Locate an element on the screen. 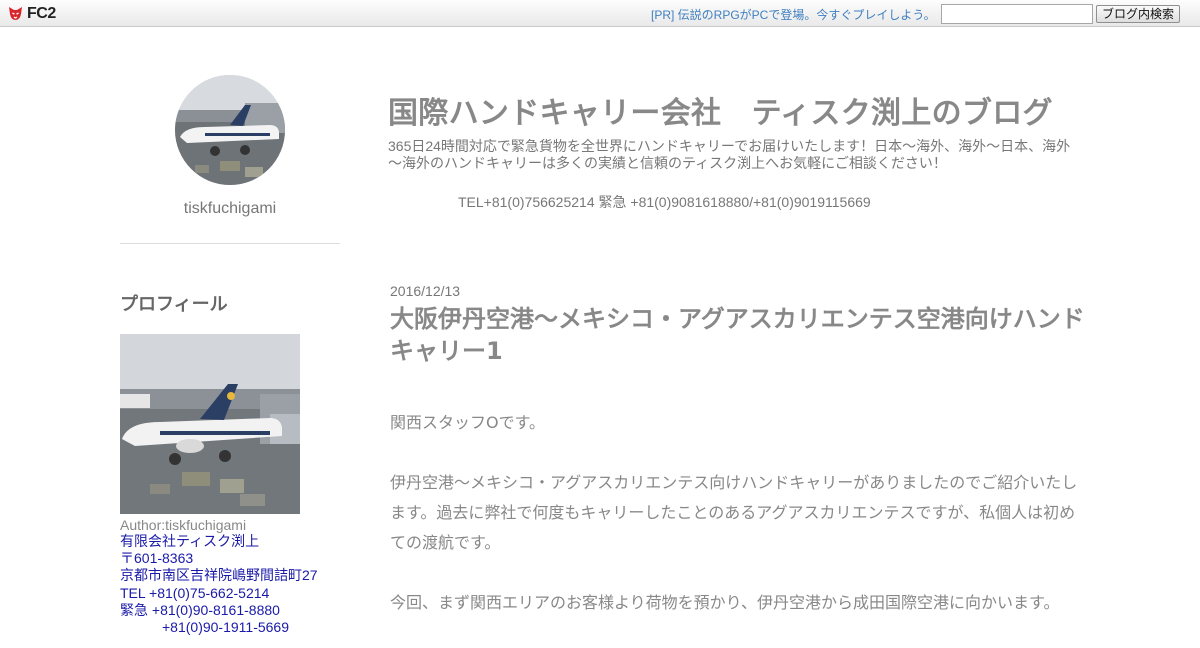 The height and width of the screenshot is (648, 1200). avatar is located at coordinates (230, 130).